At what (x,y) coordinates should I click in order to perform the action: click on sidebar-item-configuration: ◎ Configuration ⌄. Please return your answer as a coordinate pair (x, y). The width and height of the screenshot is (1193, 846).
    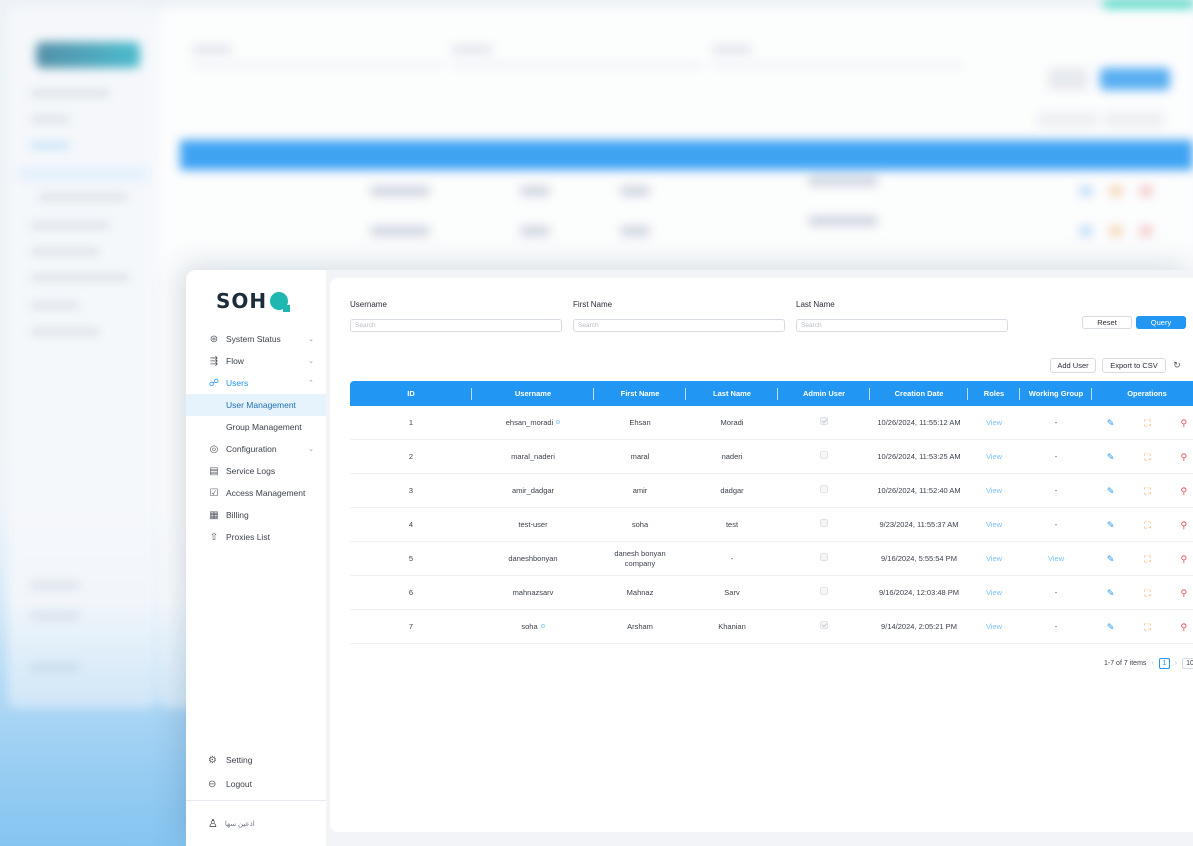
    Looking at the image, I should click on (256, 449).